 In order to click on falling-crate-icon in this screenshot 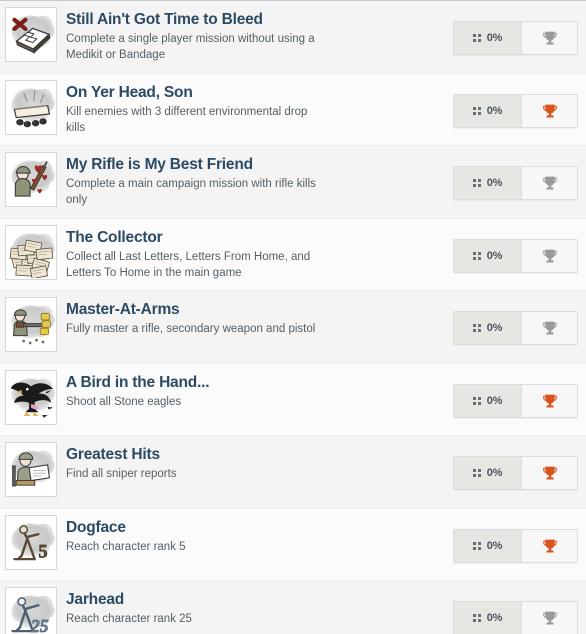, I will do `click(31, 107)`.